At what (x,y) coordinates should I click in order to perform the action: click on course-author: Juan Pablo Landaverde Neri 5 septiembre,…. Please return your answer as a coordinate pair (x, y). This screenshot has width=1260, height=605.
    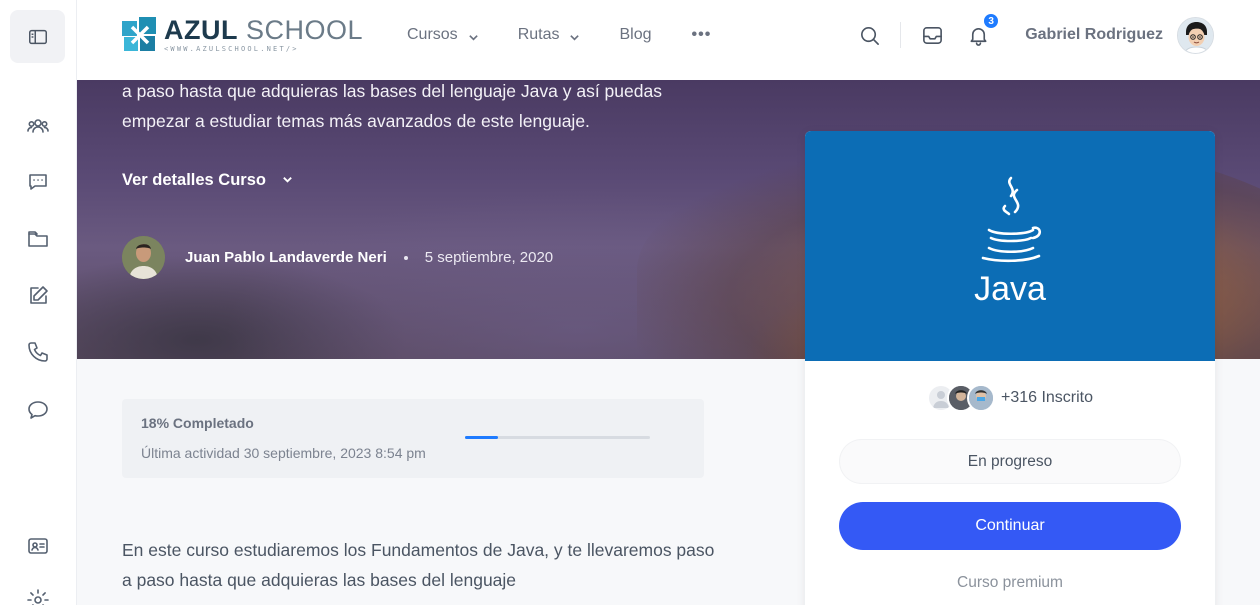
    Looking at the image, I should click on (337, 257).